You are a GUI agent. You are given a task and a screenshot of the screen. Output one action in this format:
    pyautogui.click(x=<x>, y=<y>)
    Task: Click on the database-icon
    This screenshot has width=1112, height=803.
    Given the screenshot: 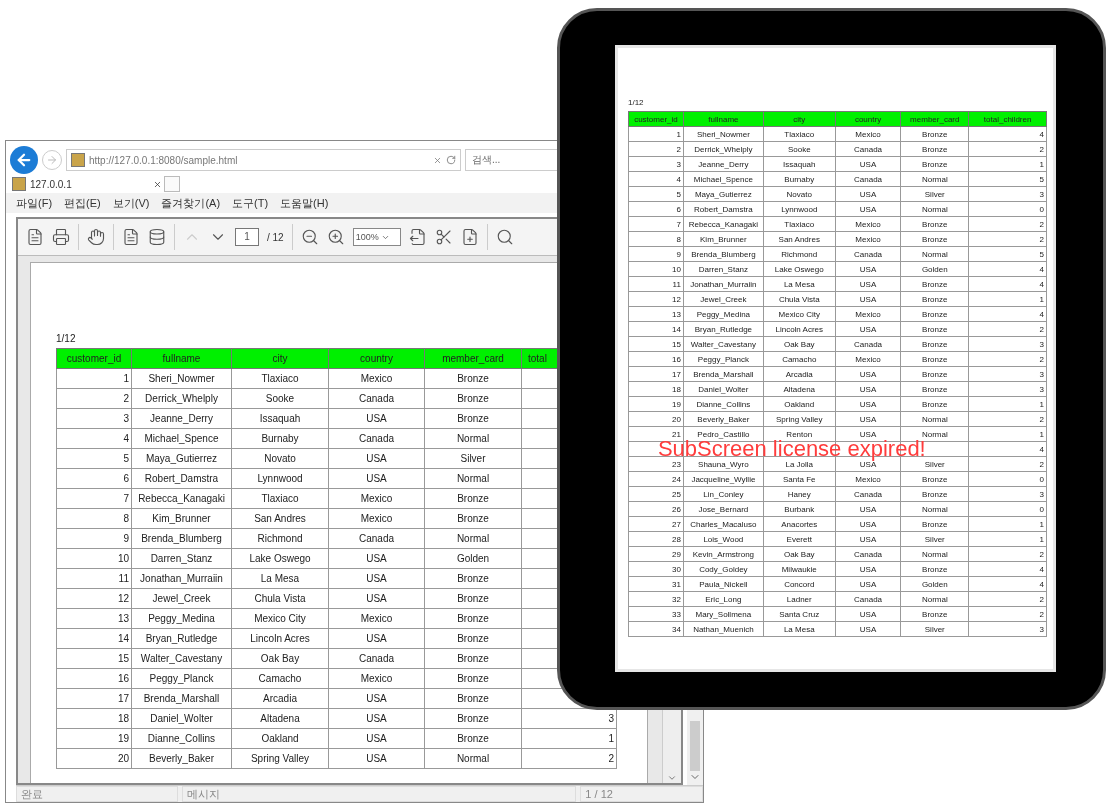 What is the action you would take?
    pyautogui.click(x=157, y=237)
    